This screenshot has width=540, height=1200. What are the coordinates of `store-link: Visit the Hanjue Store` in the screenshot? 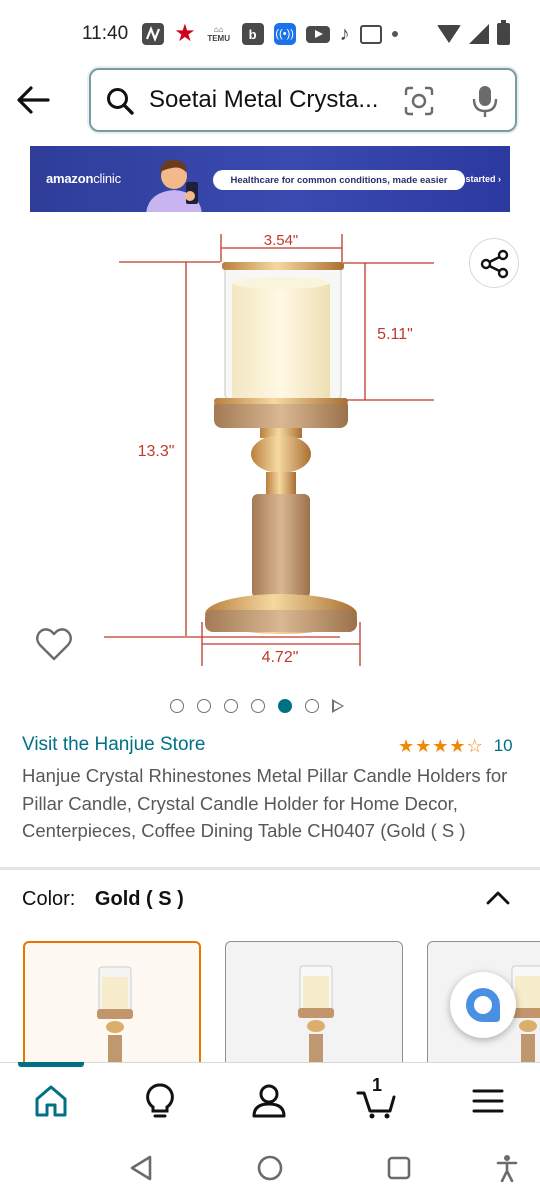 It's located at (113, 745).